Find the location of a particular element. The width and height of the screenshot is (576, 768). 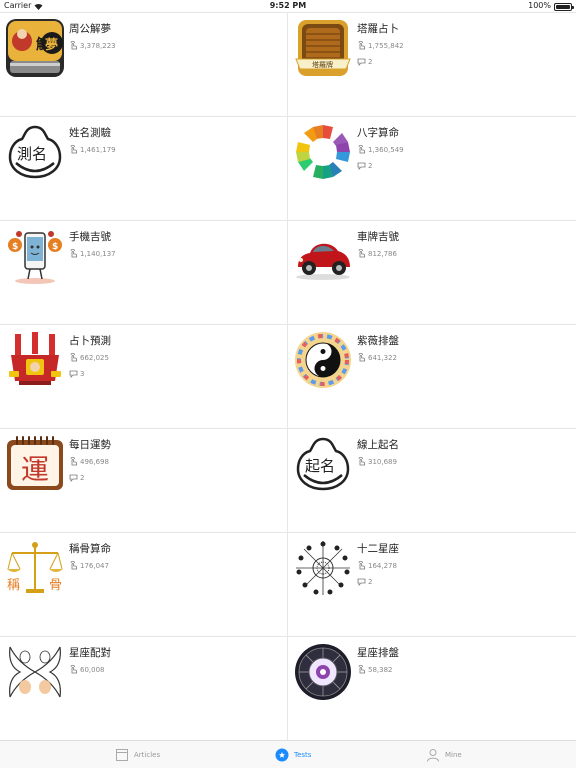

test-item-bazi: 八字算命 1,360,549 2 is located at coordinates (432, 169).